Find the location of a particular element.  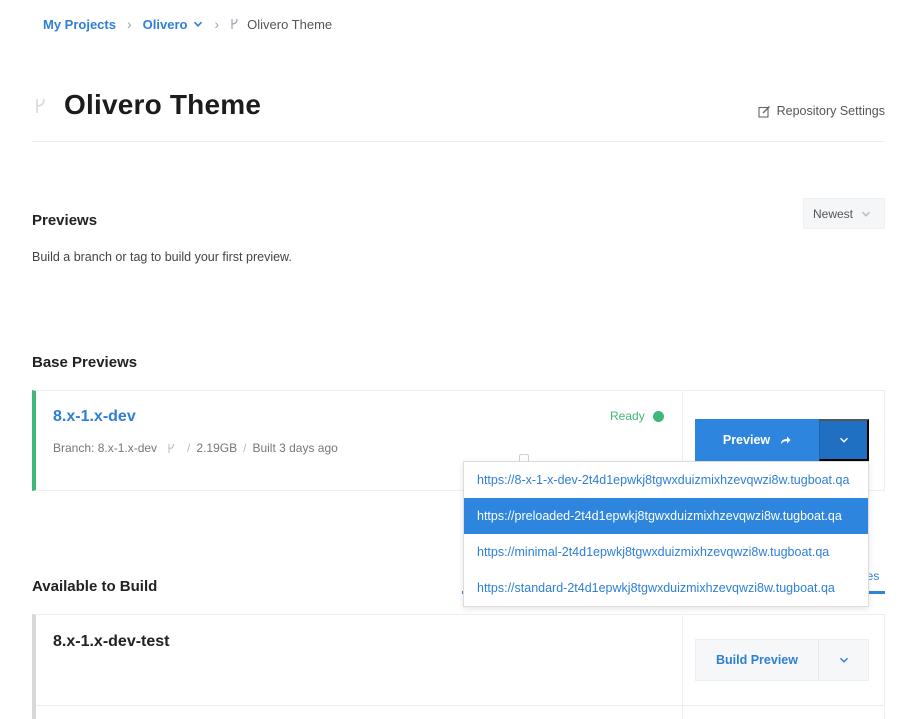

preview-button-group: Preview is located at coordinates (782, 440).